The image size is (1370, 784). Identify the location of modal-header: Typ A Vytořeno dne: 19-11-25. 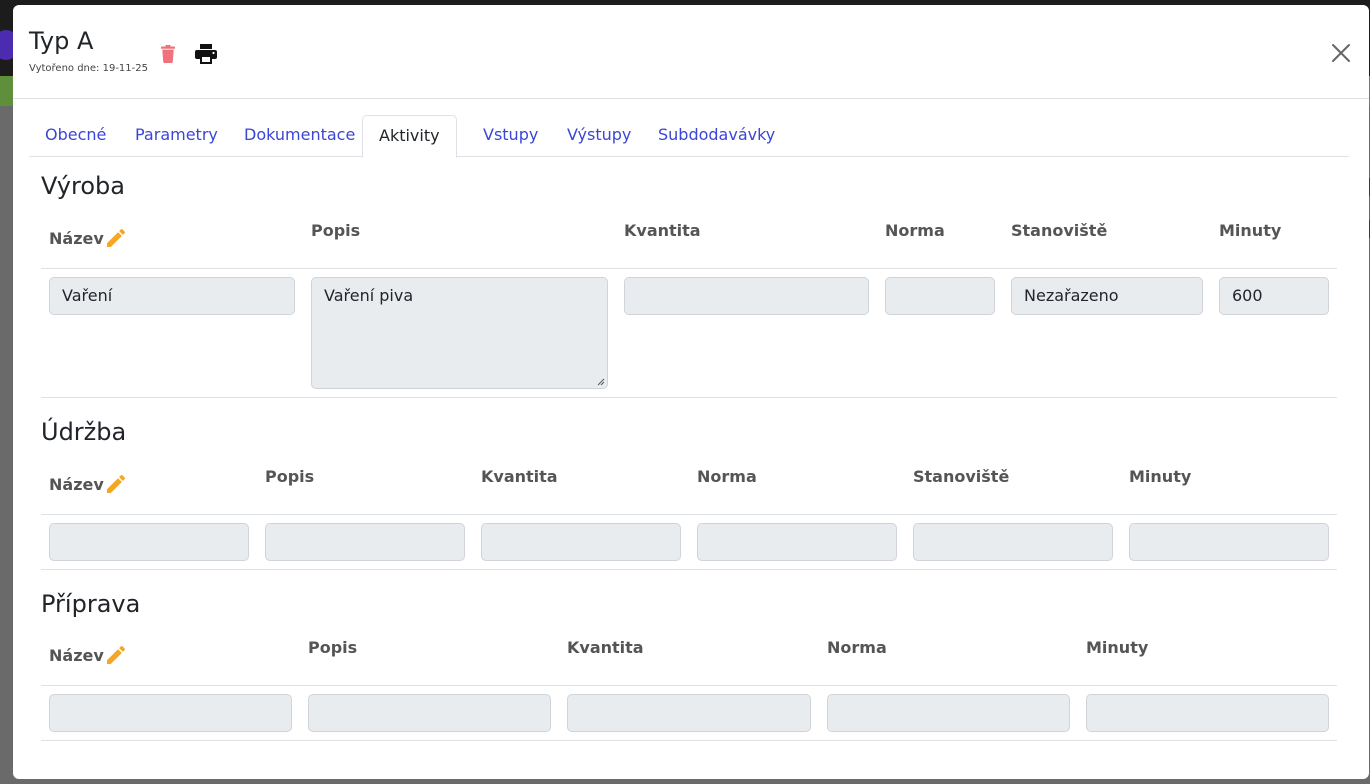
(691, 52).